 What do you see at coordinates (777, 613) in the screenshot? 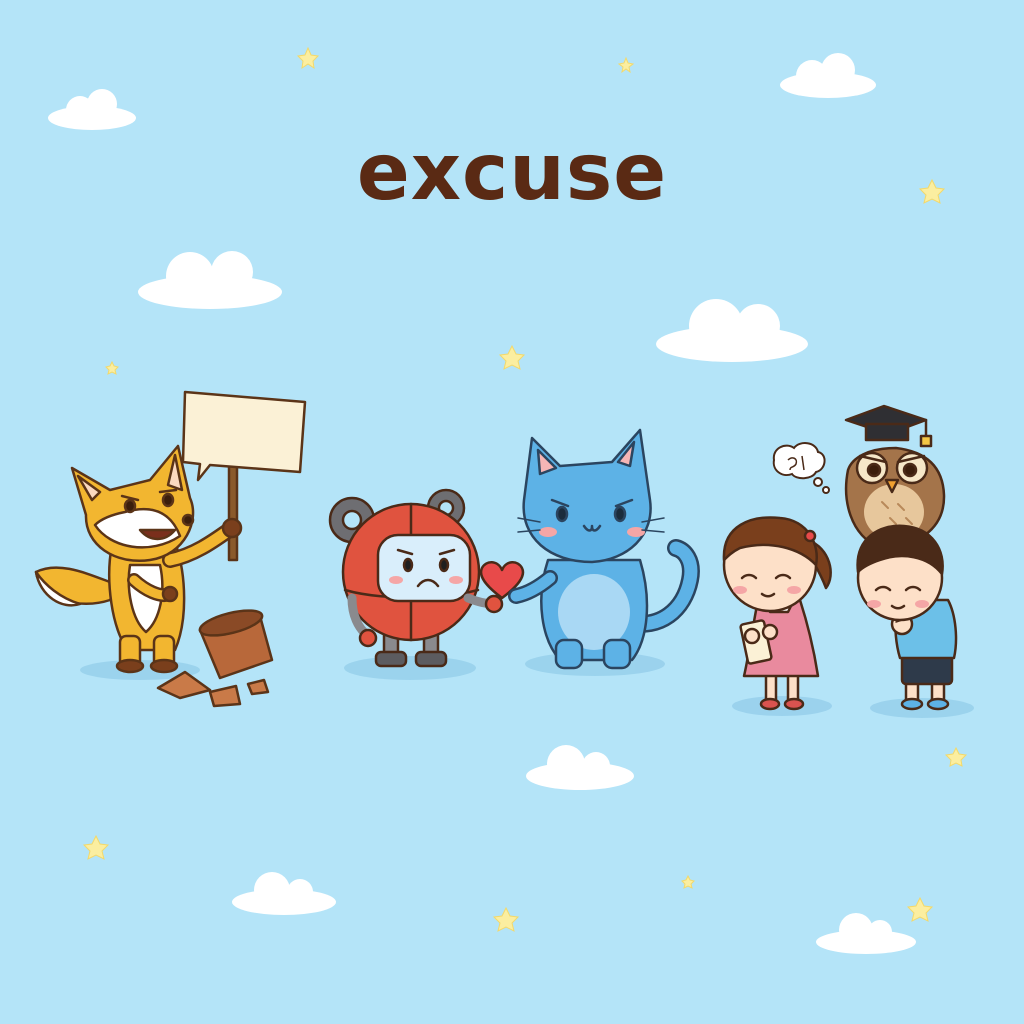
I see `girl-with-note-icon` at bounding box center [777, 613].